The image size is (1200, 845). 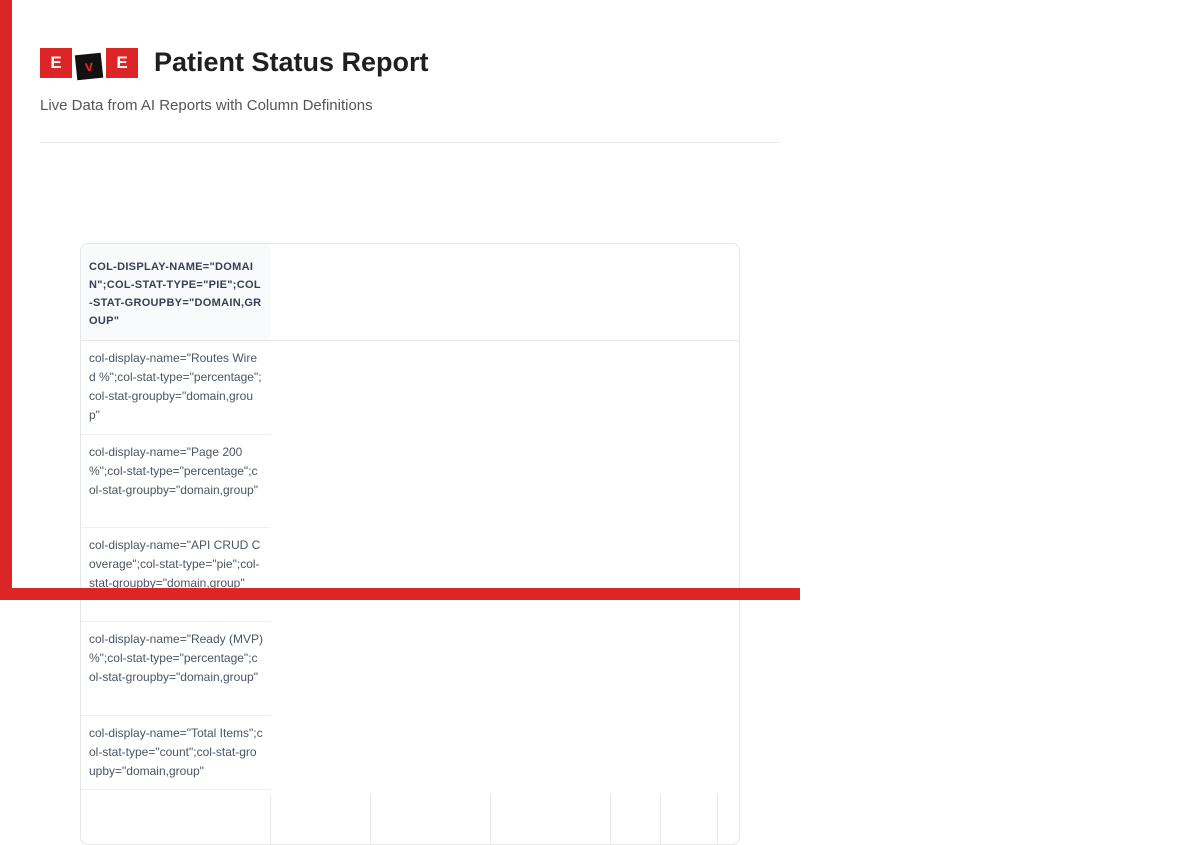 I want to click on brand-accent-bar-left, so click(x=6, y=300).